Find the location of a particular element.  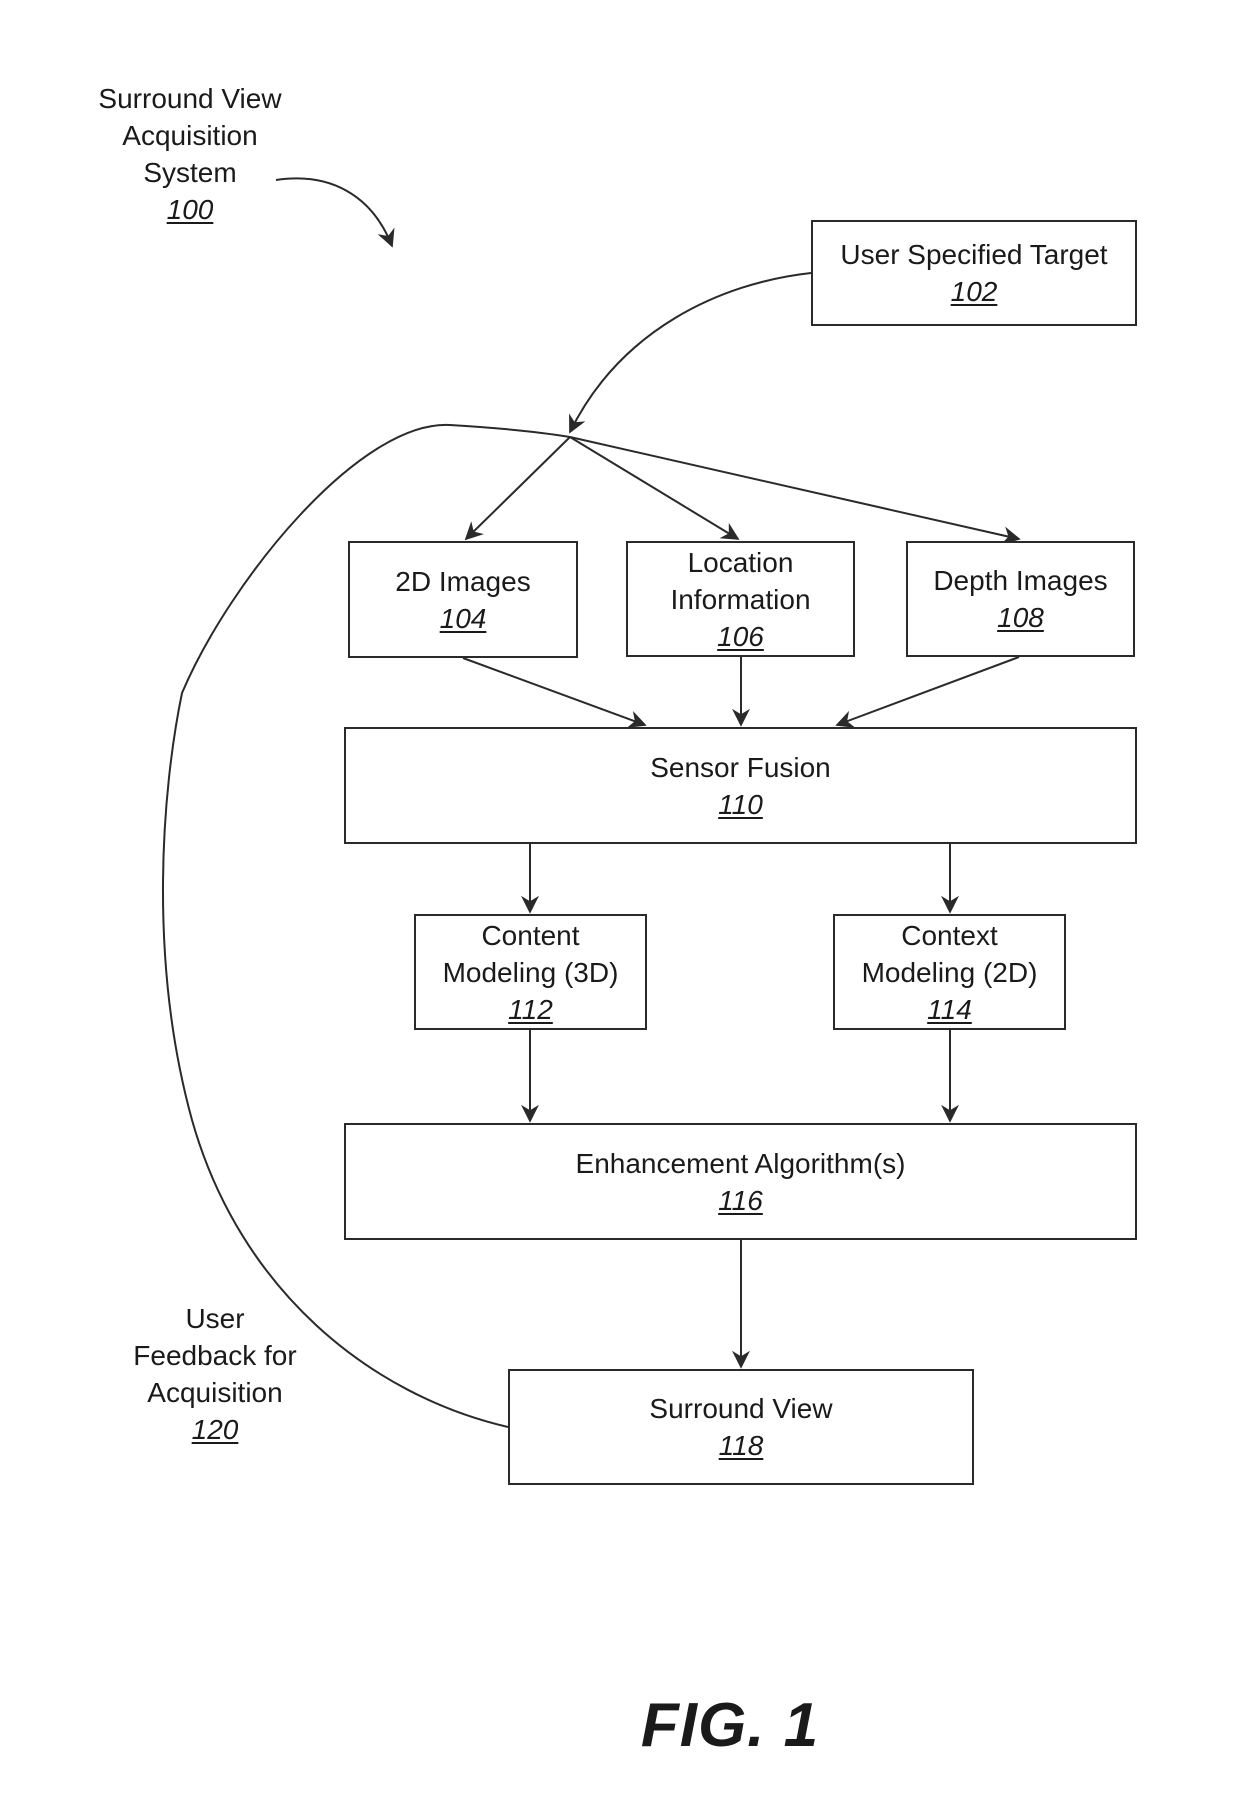

node-ref-number: 108 is located at coordinates (1020, 617).